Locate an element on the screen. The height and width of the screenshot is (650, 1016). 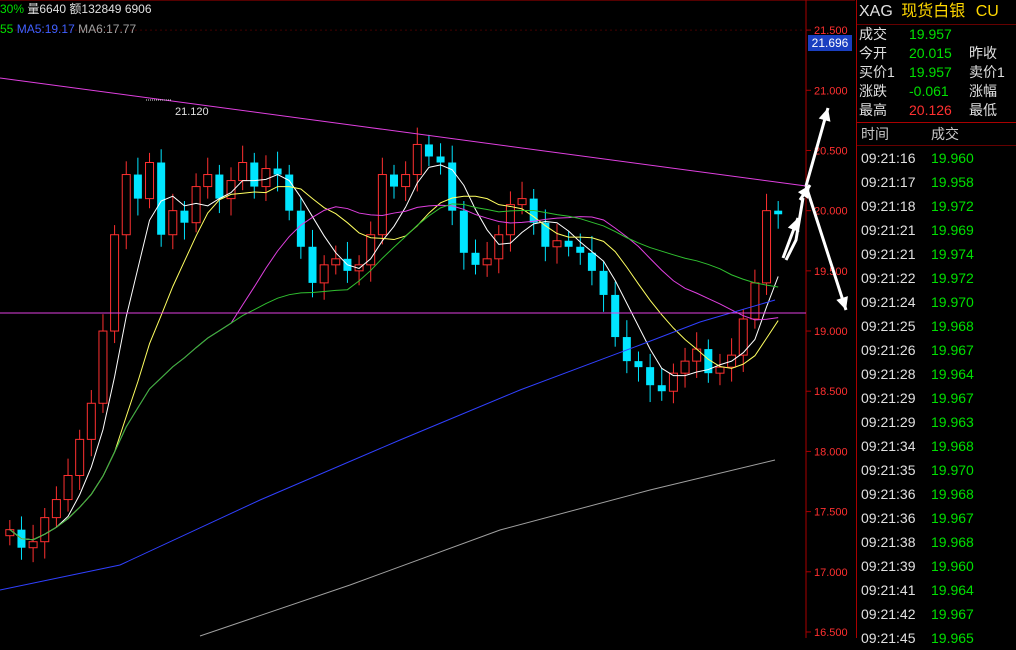
y-tick-label: 17.500 is located at coordinates (831, 513).